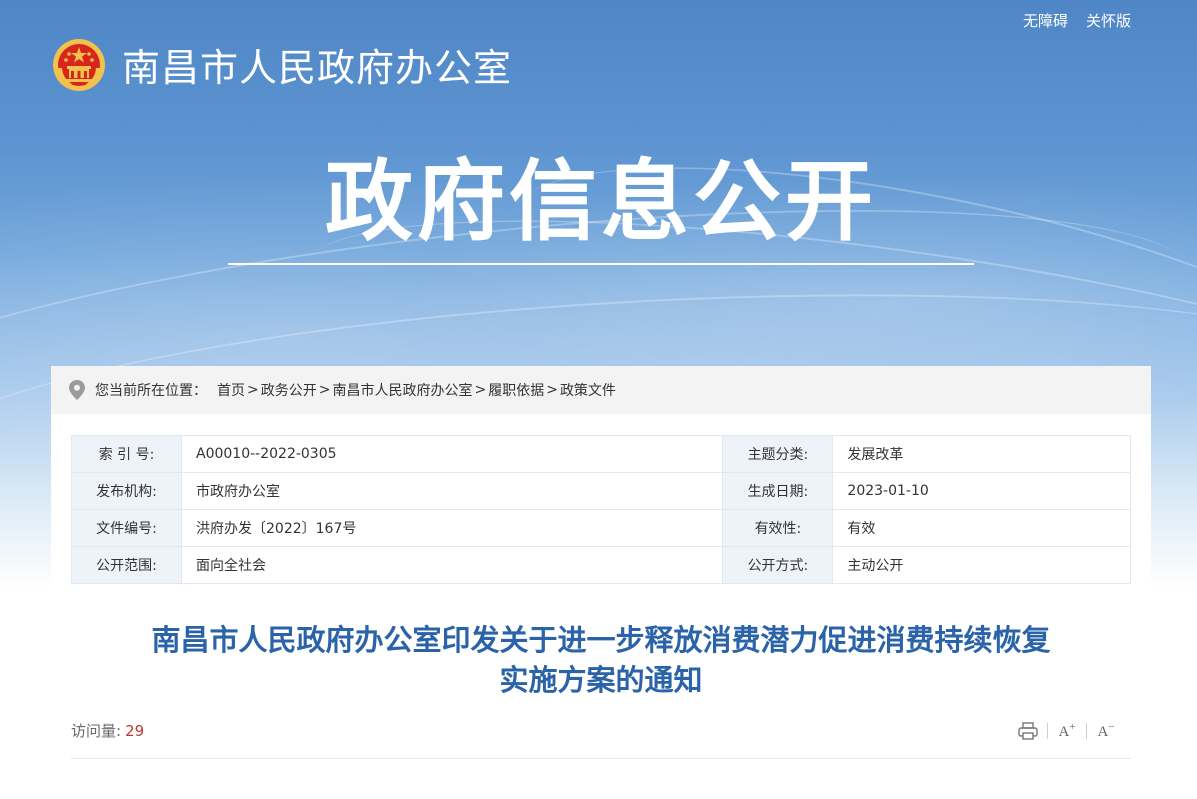 Image resolution: width=1197 pixels, height=799 pixels. I want to click on table-row: 发布机构: 市政府办公室 生成日期: 2023-01-10, so click(601, 491).